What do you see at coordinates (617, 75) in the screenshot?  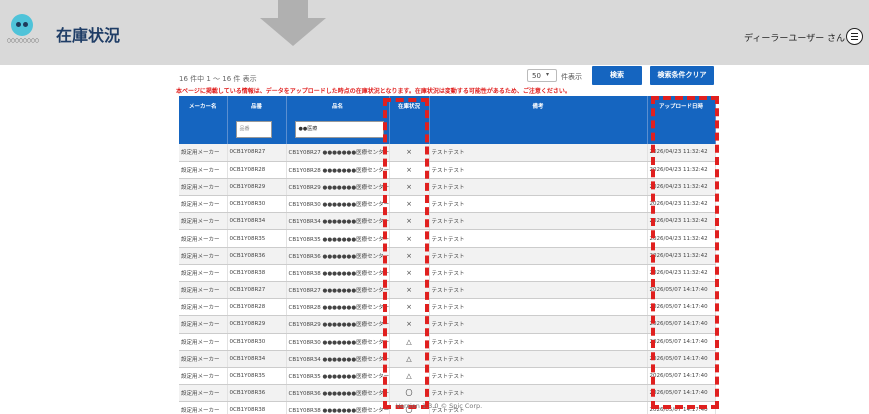 I see `search-button: 検索` at bounding box center [617, 75].